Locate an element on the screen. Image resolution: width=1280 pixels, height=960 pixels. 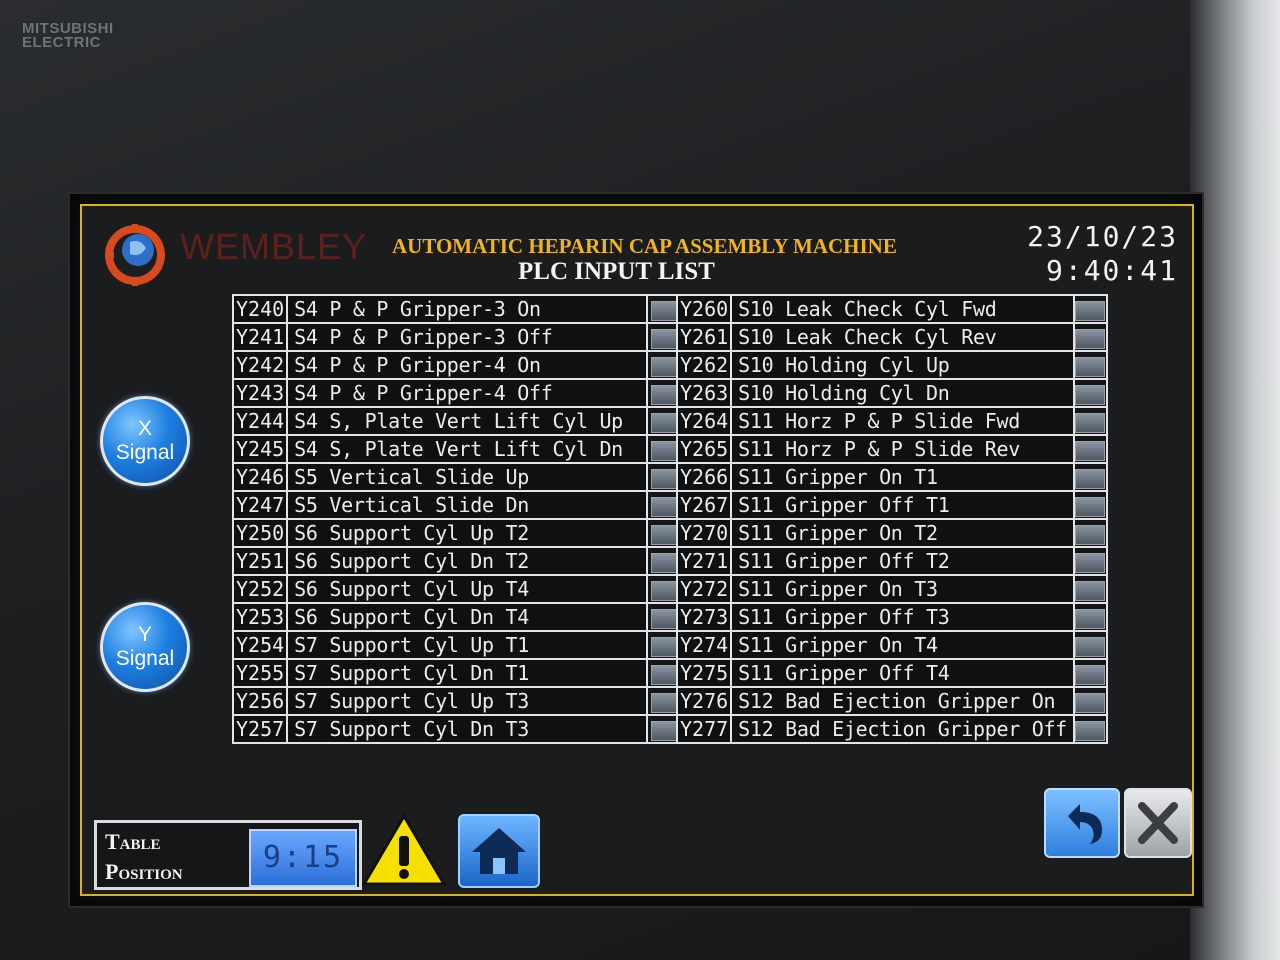
output-description: S12 Bad Ejection Gripper On is located at coordinates (902, 701).